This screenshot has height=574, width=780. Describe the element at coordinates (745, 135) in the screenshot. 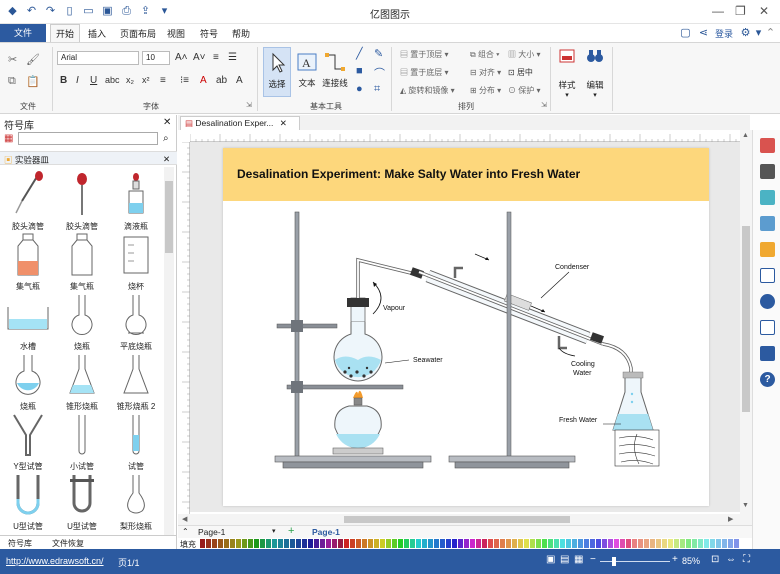

I see `scroll-up-arrow-icon: ▲` at that location.